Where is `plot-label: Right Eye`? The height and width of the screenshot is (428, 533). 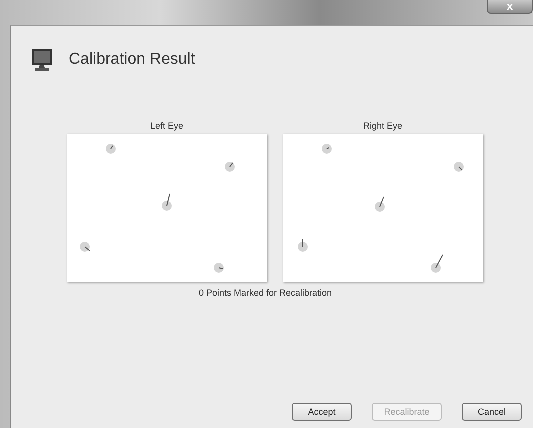 plot-label: Right Eye is located at coordinates (383, 126).